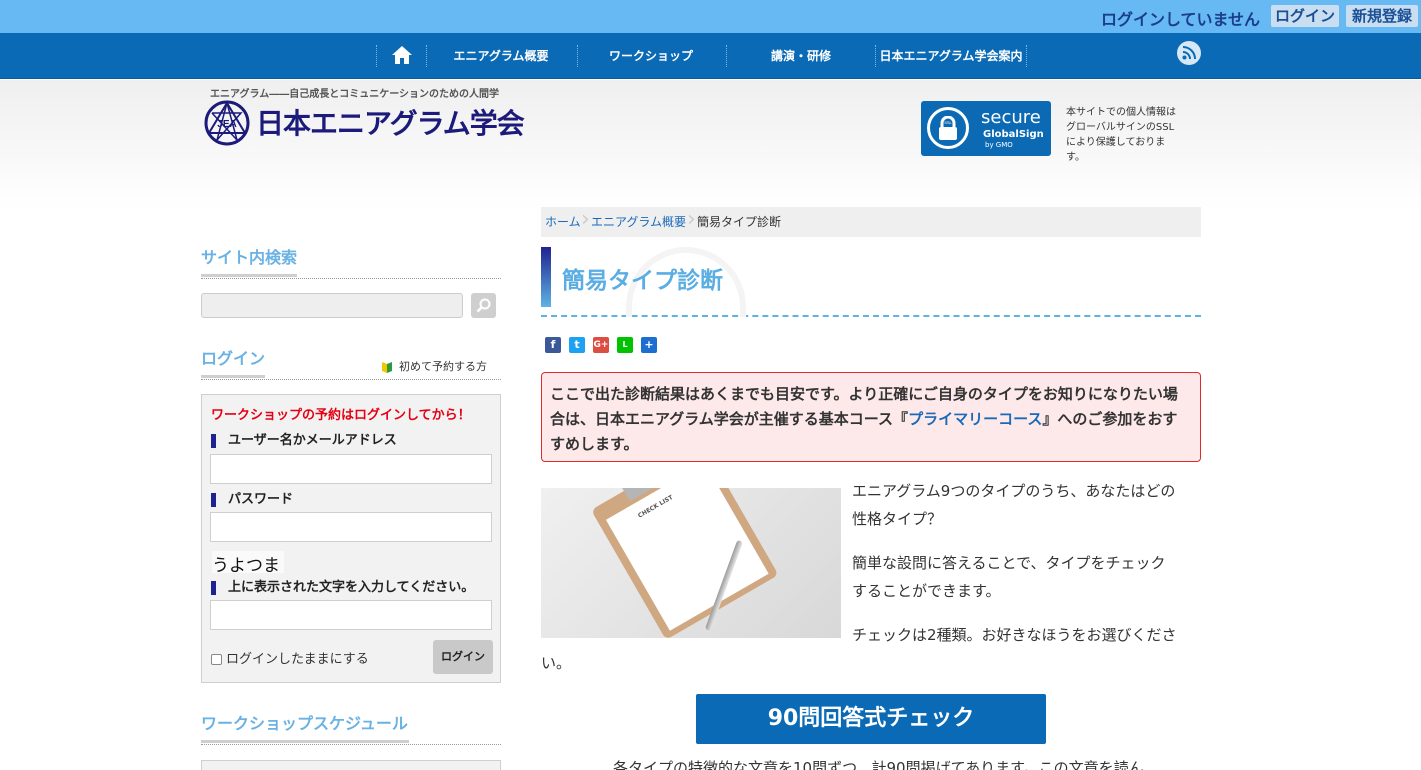 The width and height of the screenshot is (1421, 770). I want to click on first-time-link: 初めて予約する方, so click(434, 366).